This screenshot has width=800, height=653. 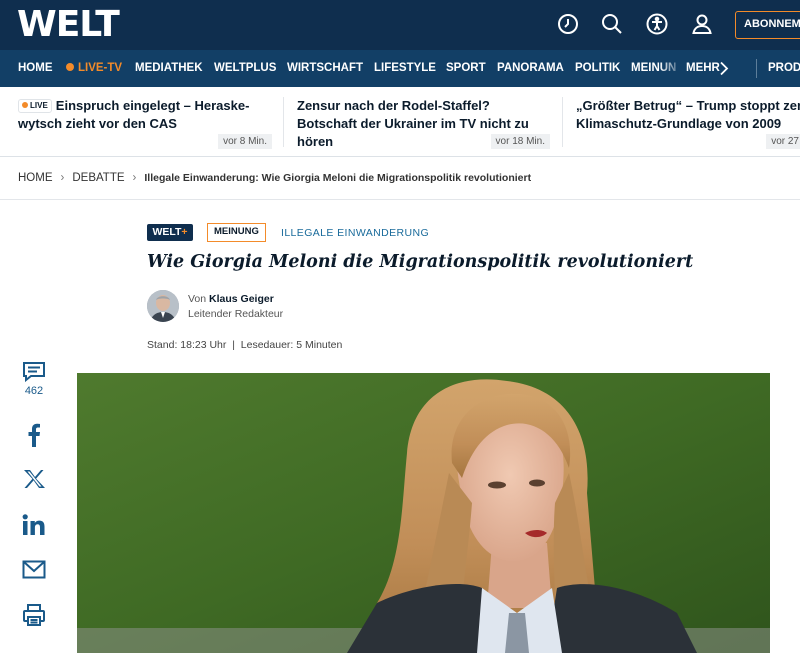 What do you see at coordinates (245, 345) in the screenshot?
I see `article-meta: Stand: 18:23 Uhr | Lesedauer: 5 Minuten` at bounding box center [245, 345].